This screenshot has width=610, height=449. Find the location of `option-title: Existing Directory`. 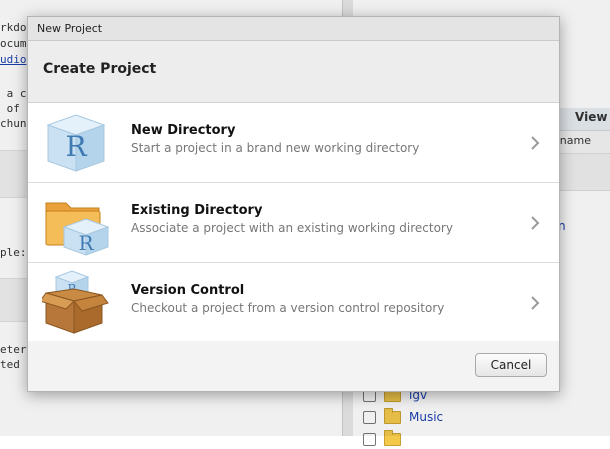

option-title: Existing Directory is located at coordinates (197, 210).